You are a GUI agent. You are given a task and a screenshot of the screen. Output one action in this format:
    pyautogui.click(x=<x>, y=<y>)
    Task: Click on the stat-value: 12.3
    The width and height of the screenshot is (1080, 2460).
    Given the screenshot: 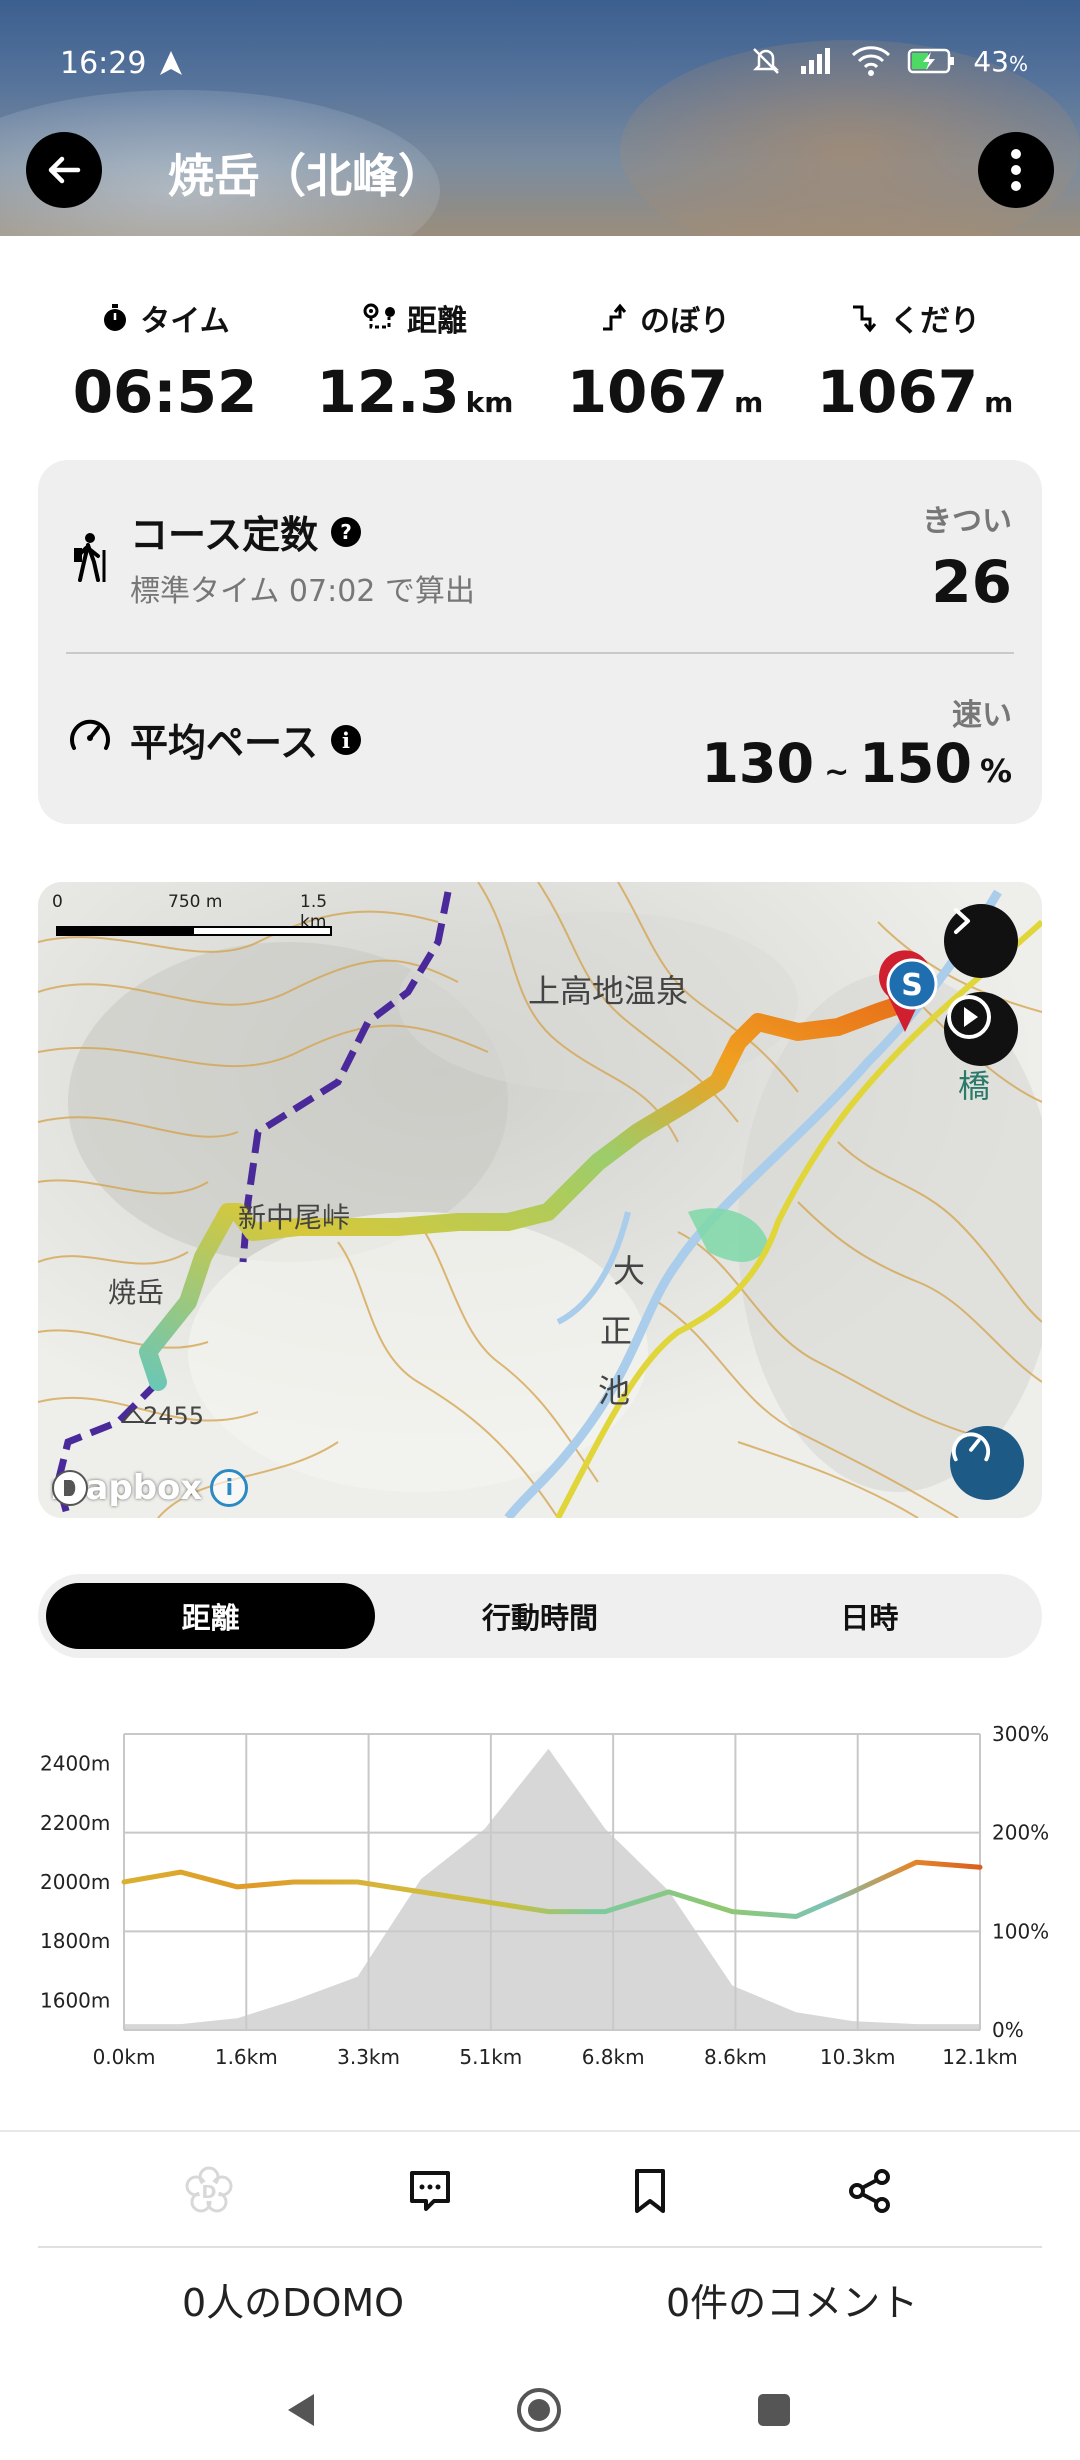 What is the action you would take?
    pyautogui.click(x=388, y=392)
    